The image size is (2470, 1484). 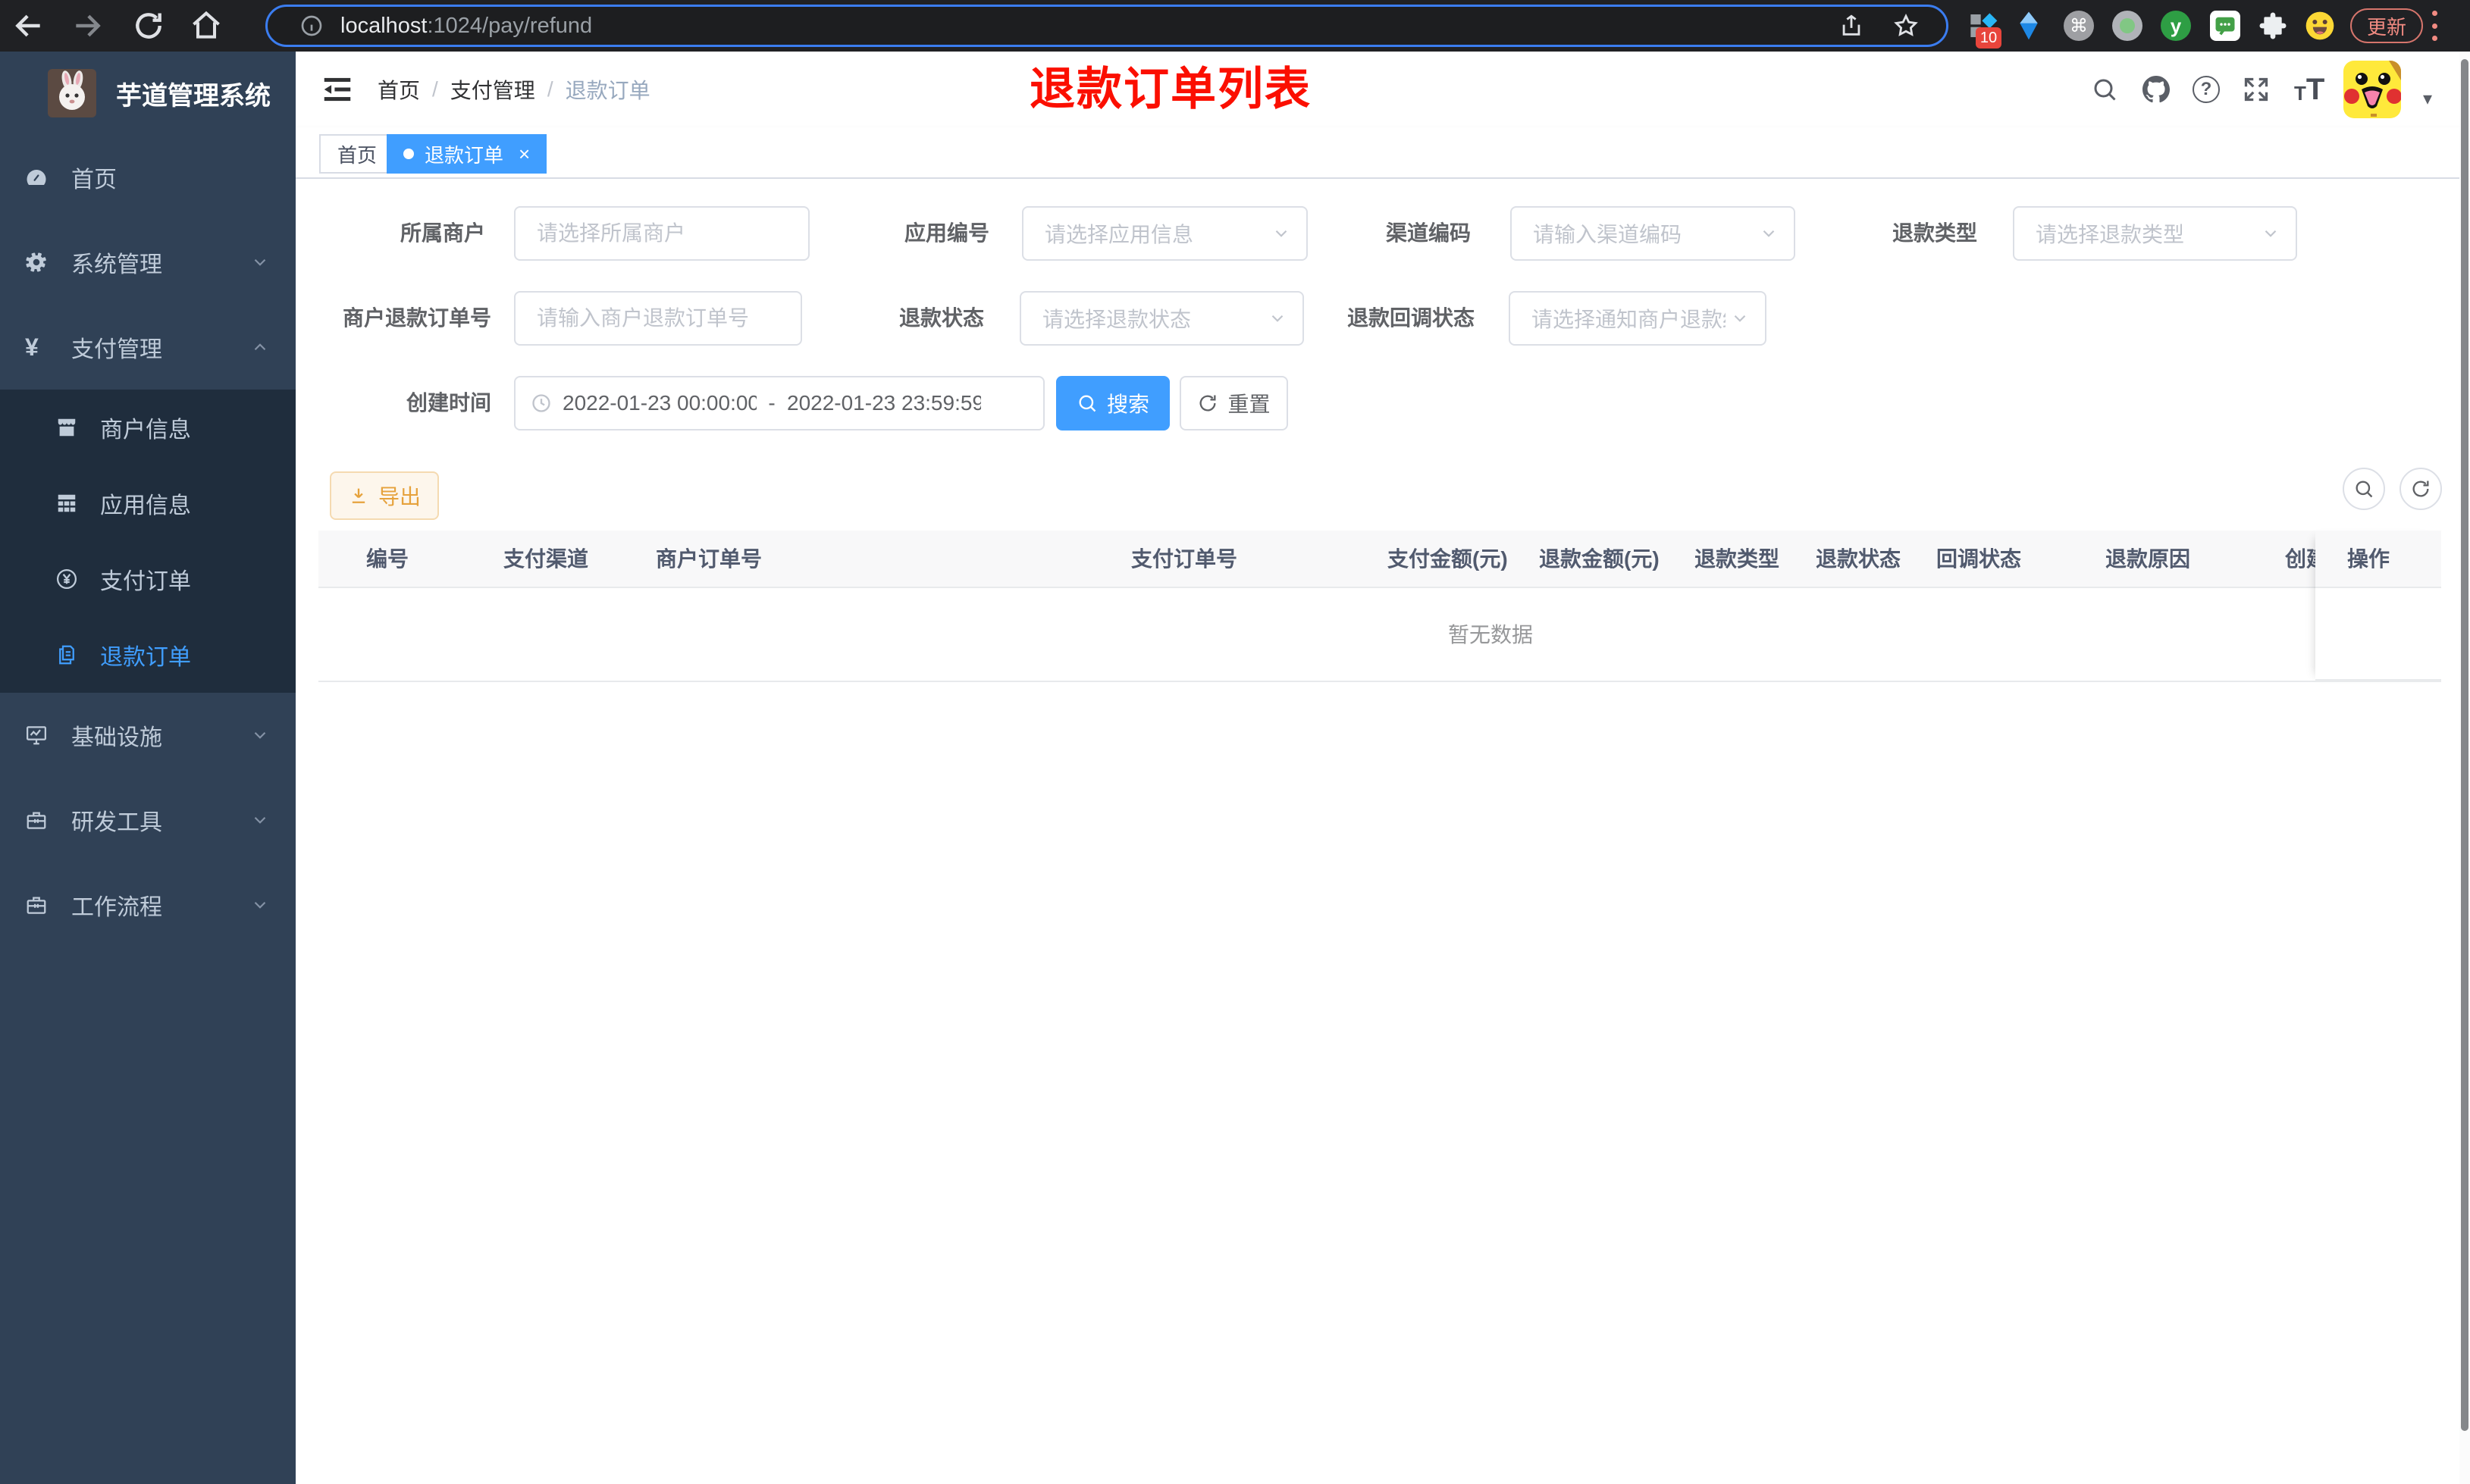 What do you see at coordinates (36, 262) in the screenshot?
I see `gear-icon` at bounding box center [36, 262].